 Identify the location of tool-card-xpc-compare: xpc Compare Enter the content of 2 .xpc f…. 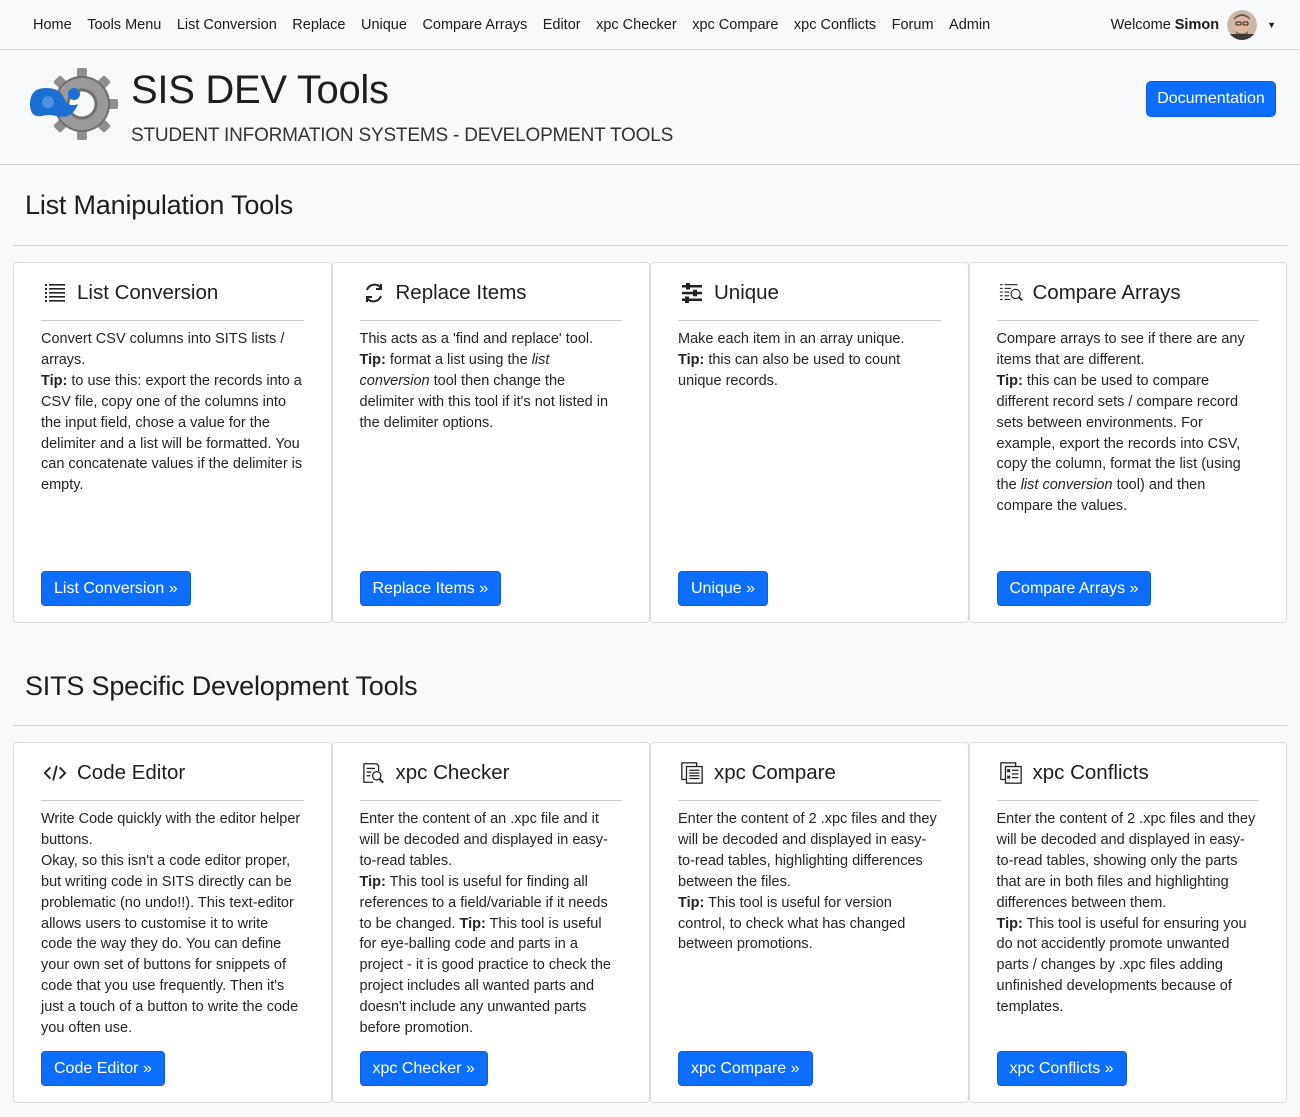
(809, 922).